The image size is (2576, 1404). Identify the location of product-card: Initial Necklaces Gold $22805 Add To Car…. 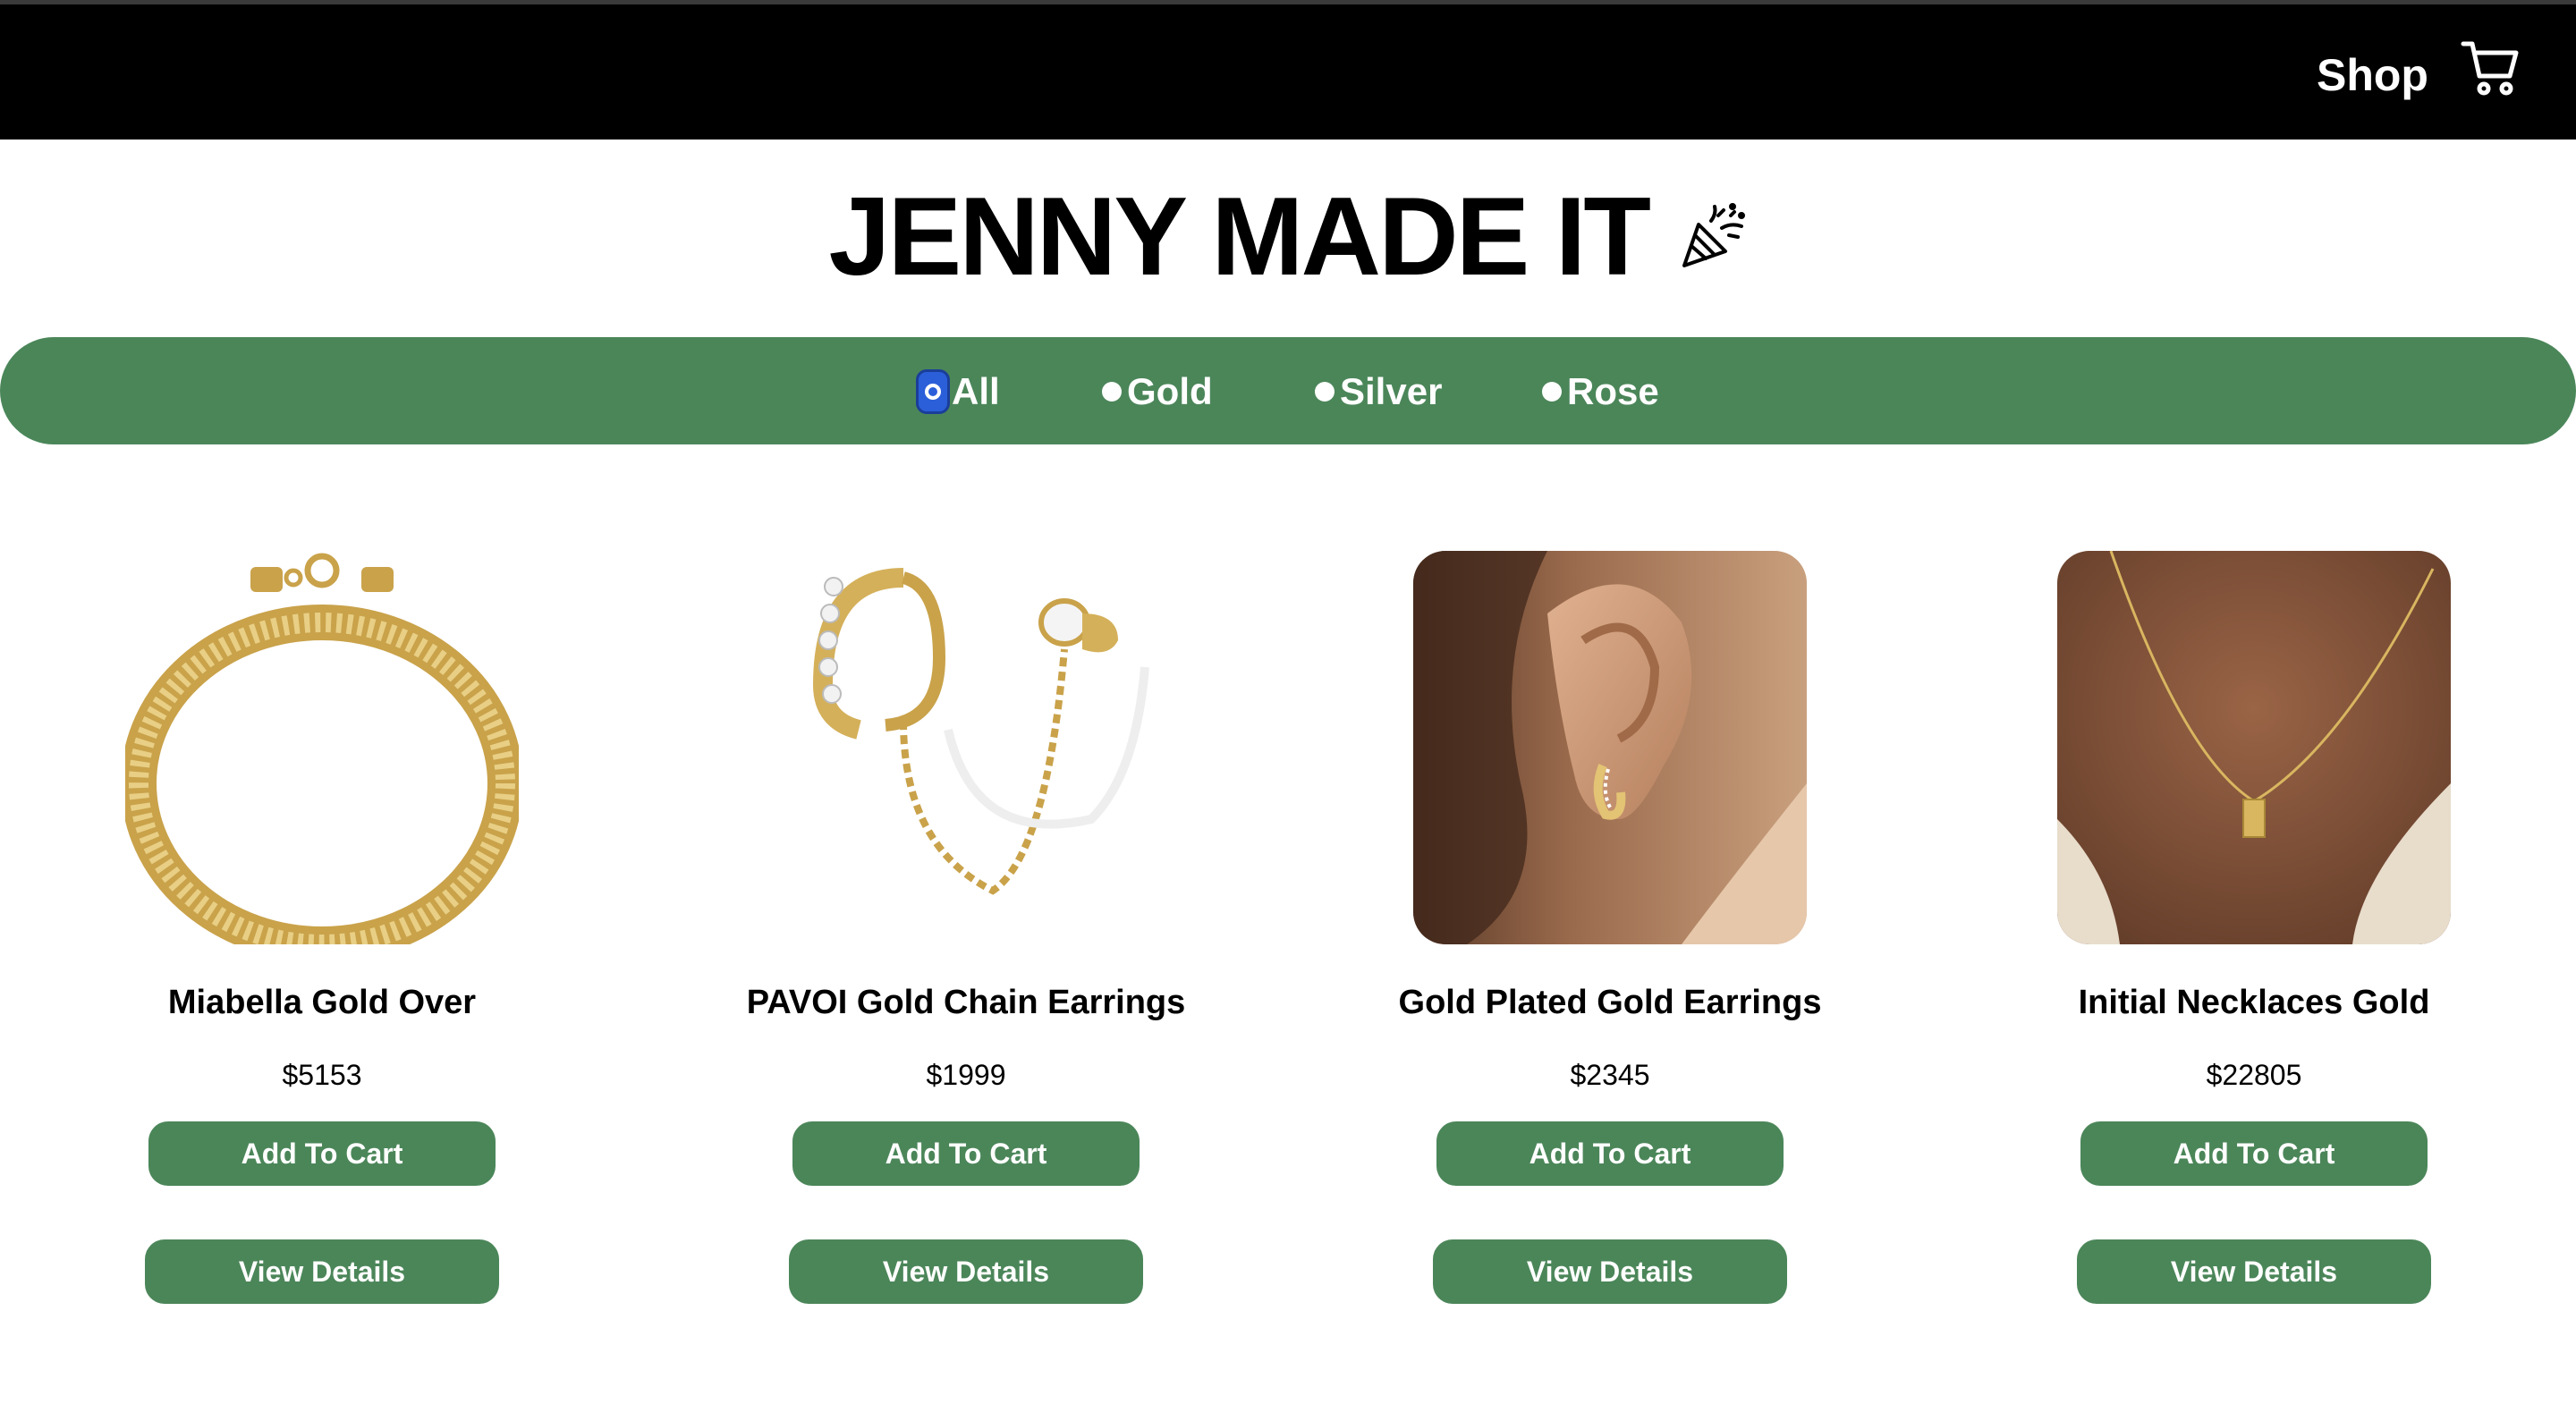
(2254, 944).